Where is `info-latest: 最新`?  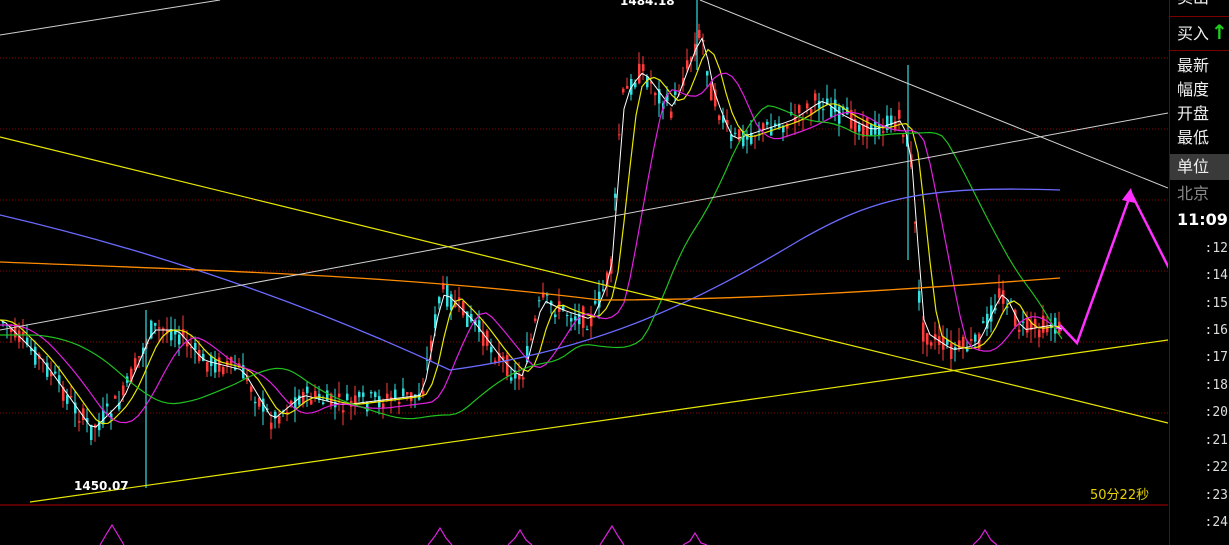
info-latest: 最新 is located at coordinates (1193, 65).